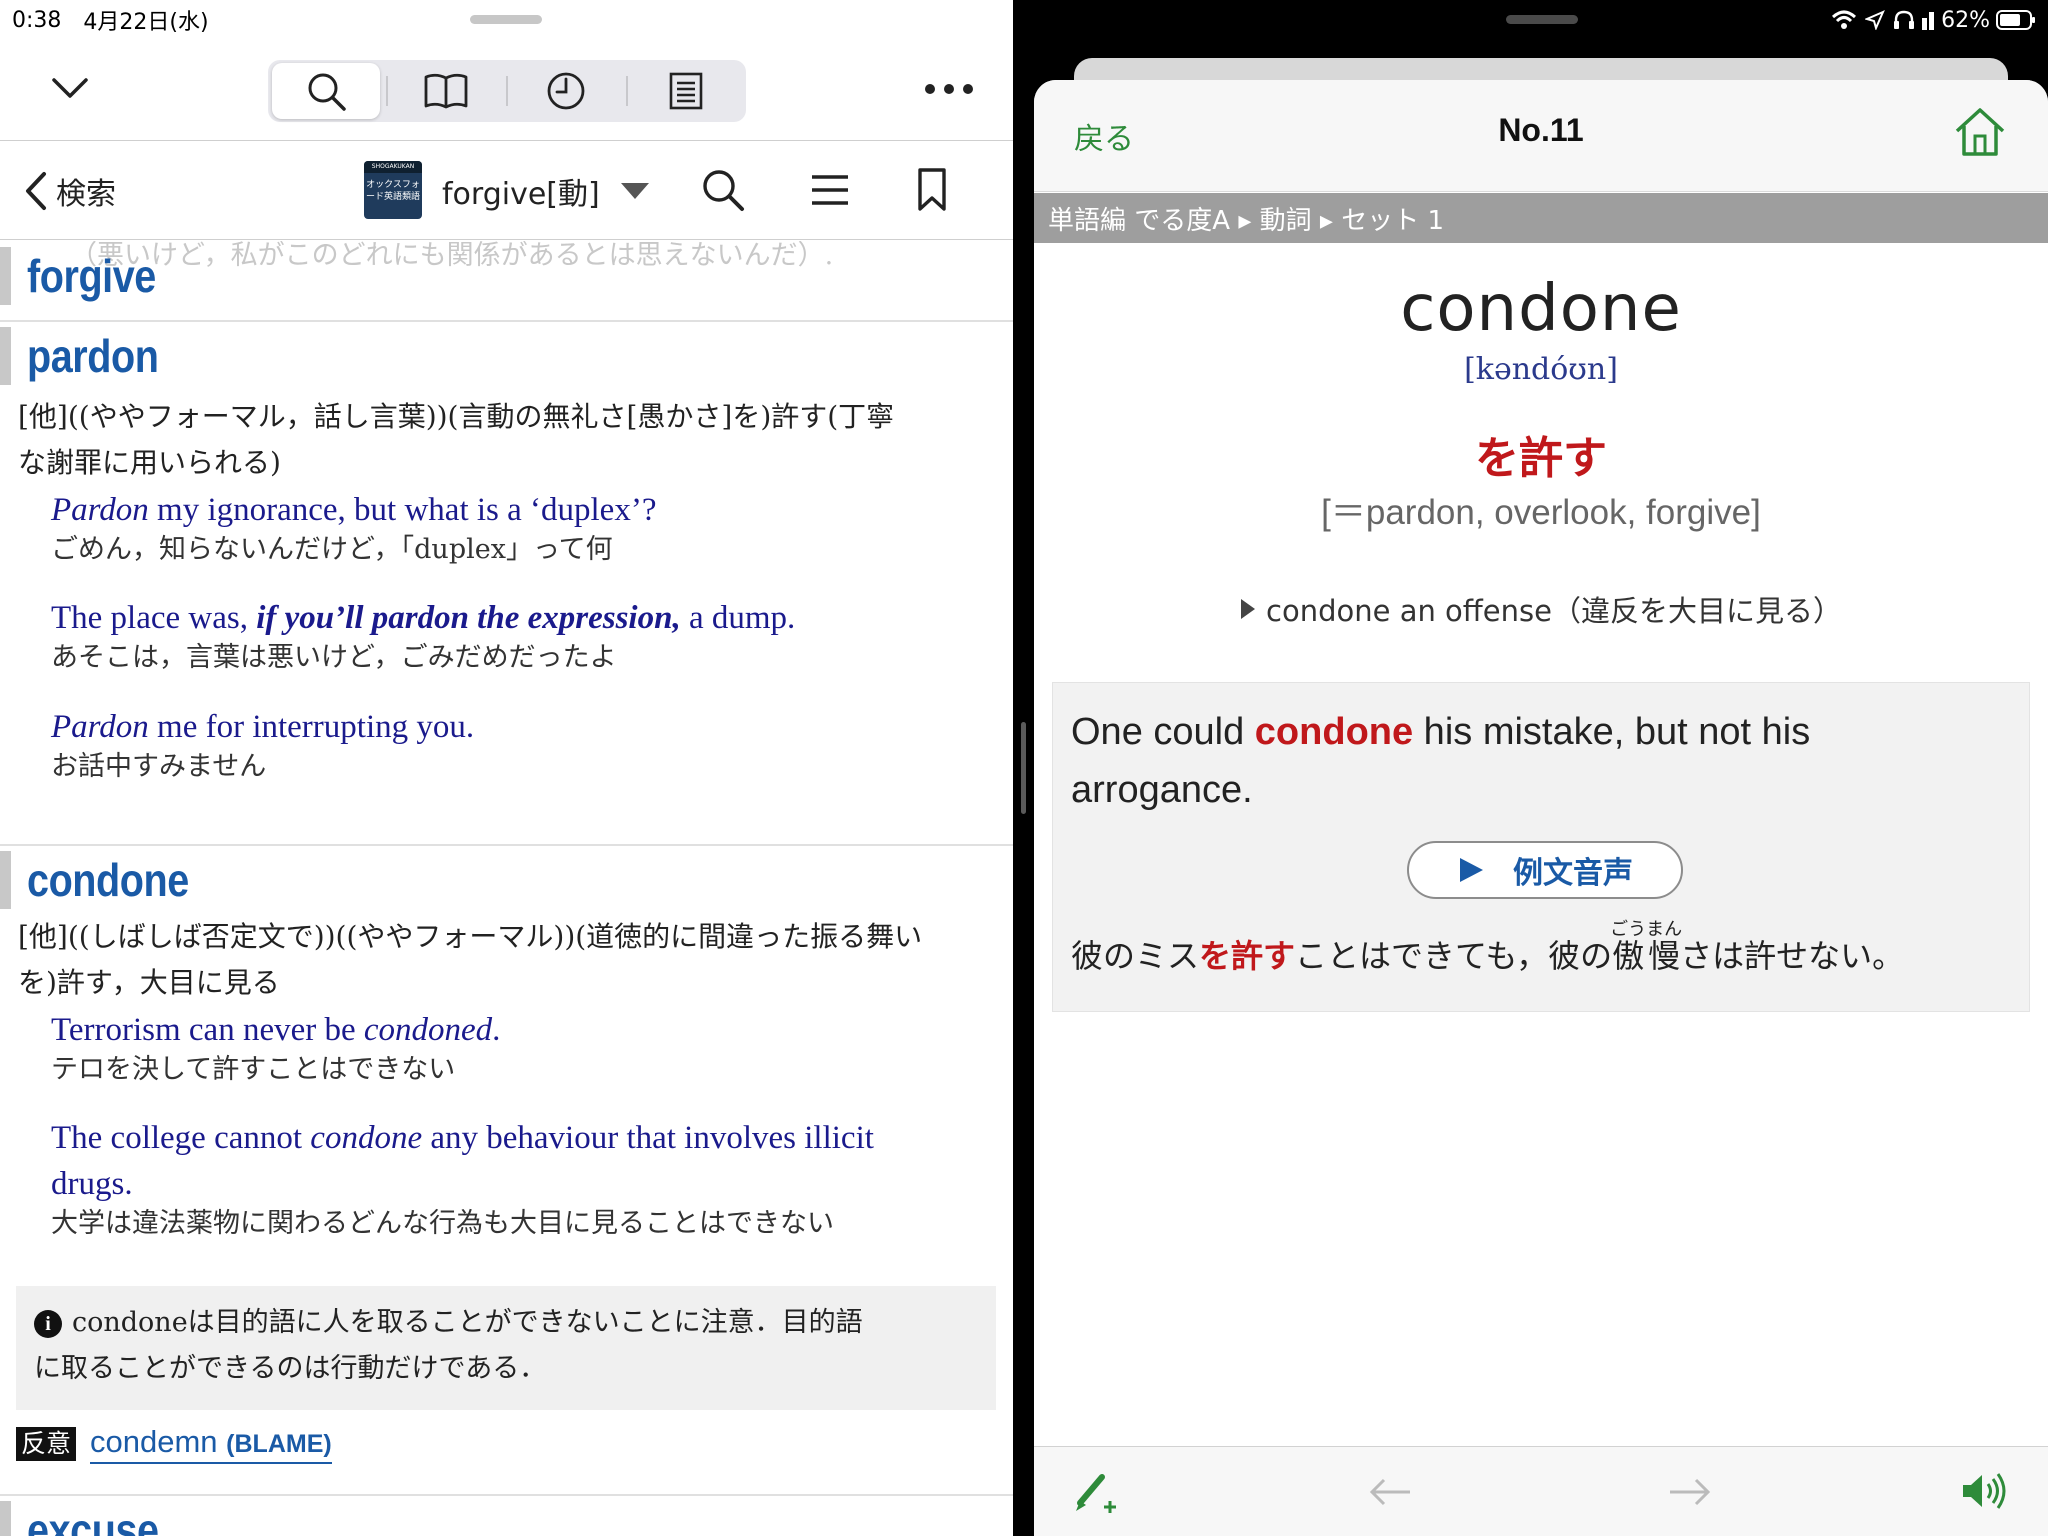  What do you see at coordinates (452, 256) in the screenshot?
I see `cut-off-example: （悪いけど，私がこのどれにも関係があるとは思えないんだ）.` at bounding box center [452, 256].